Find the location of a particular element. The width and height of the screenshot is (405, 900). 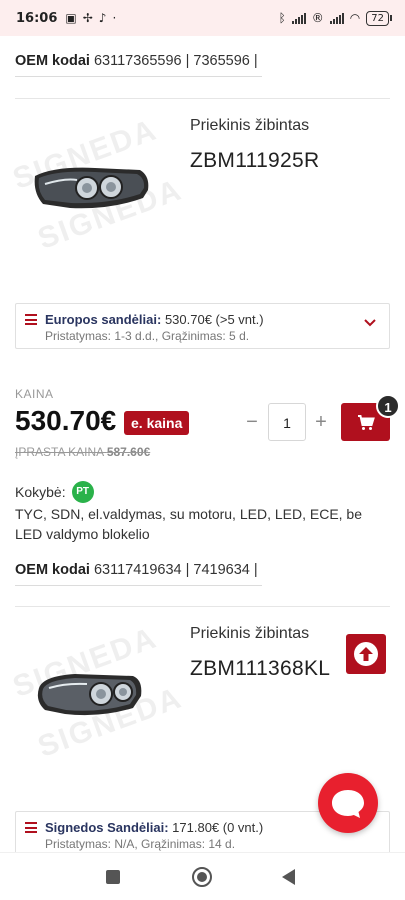

old-price: ĮPRASTA KAINA 587.60€ is located at coordinates (82, 452).